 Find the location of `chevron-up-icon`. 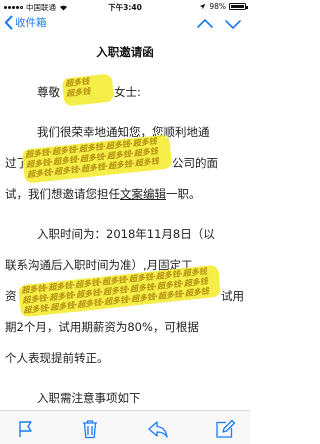

chevron-up-icon is located at coordinates (205, 24).